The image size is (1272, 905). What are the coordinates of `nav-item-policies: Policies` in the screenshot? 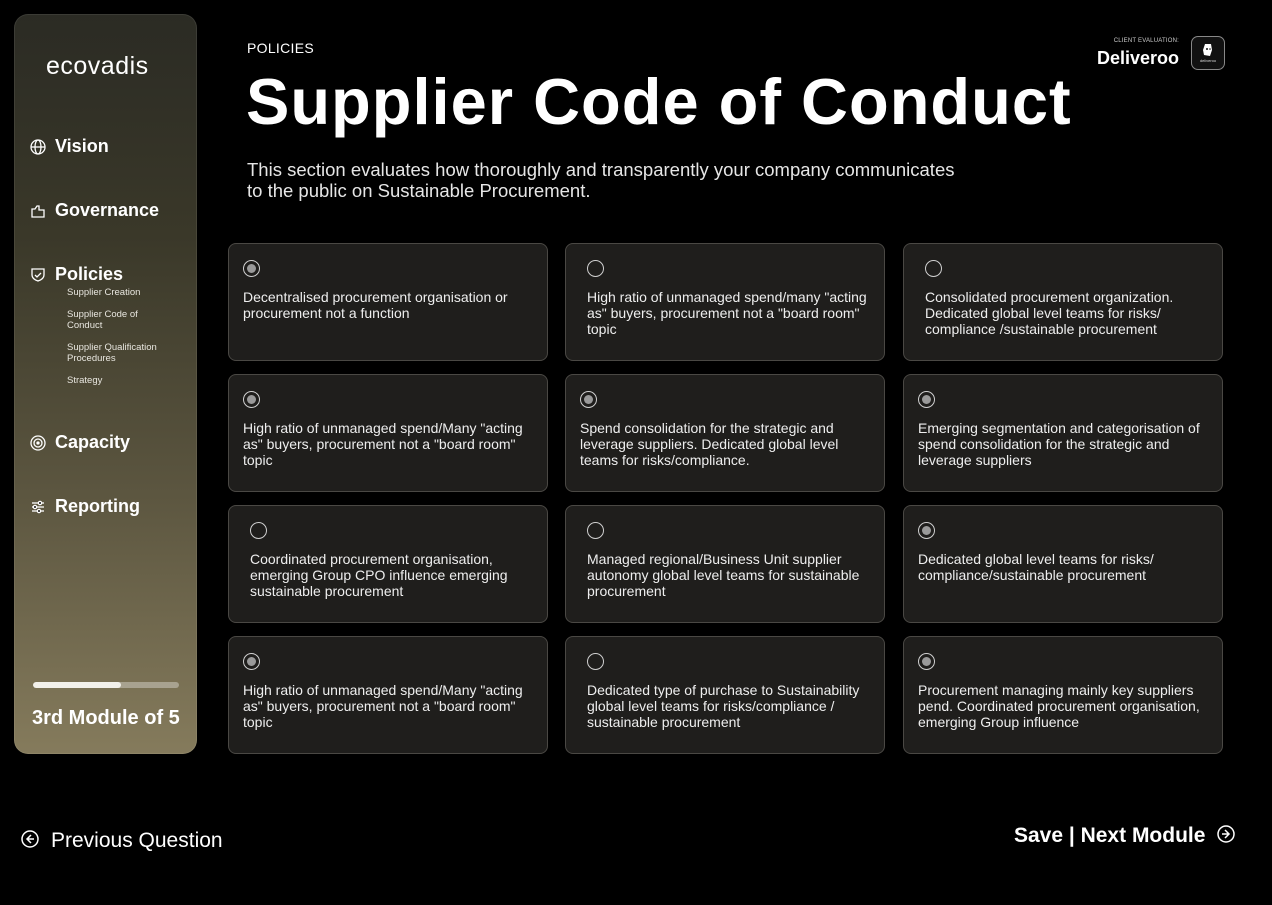 It's located at (76, 274).